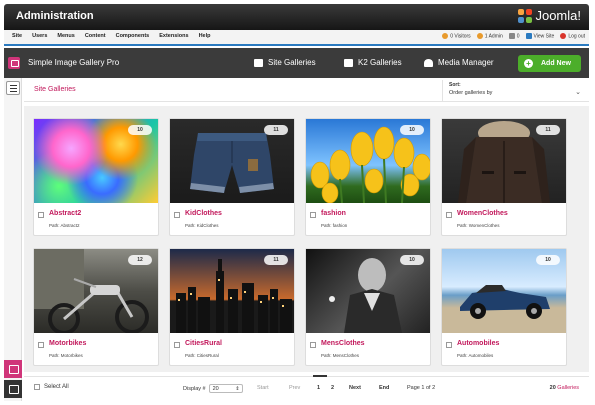 Image resolution: width=595 pixels, height=405 pixels. I want to click on gallery-name: fashion, so click(333, 213).